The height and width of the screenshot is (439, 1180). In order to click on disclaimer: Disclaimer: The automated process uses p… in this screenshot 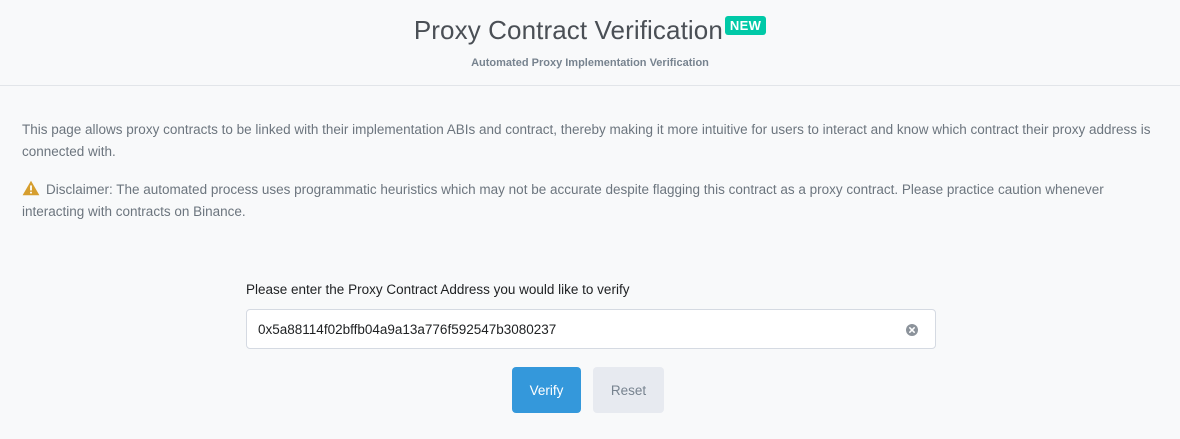, I will do `click(590, 201)`.